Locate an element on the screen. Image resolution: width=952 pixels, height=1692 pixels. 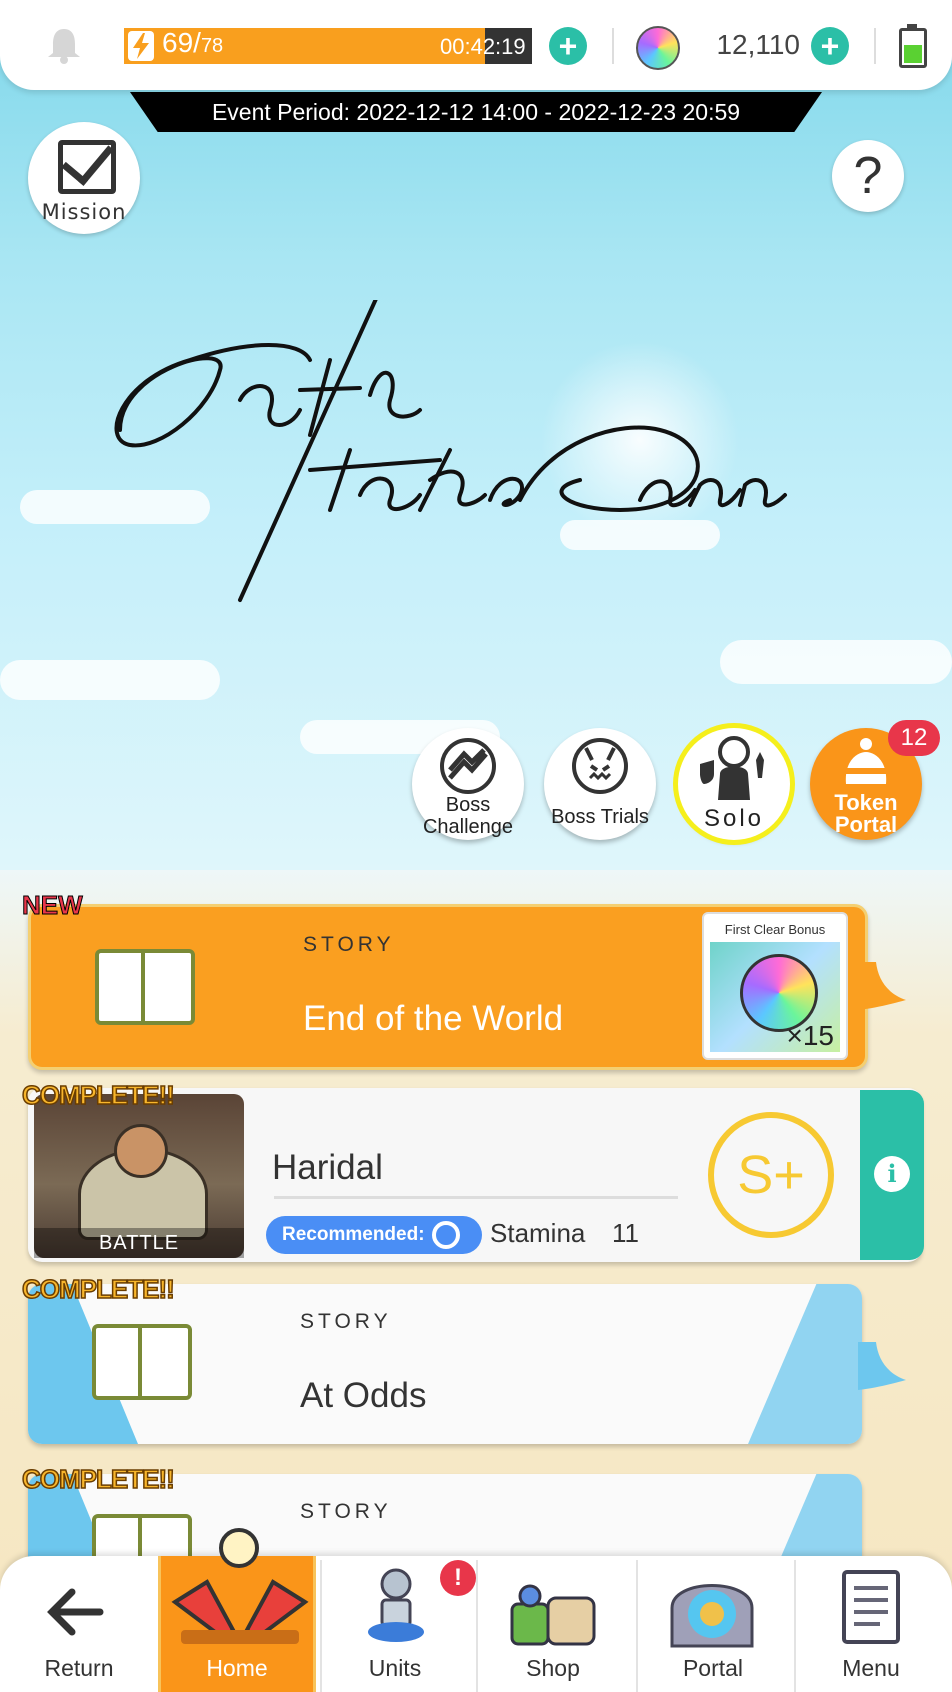
cloud is located at coordinates (110, 680).